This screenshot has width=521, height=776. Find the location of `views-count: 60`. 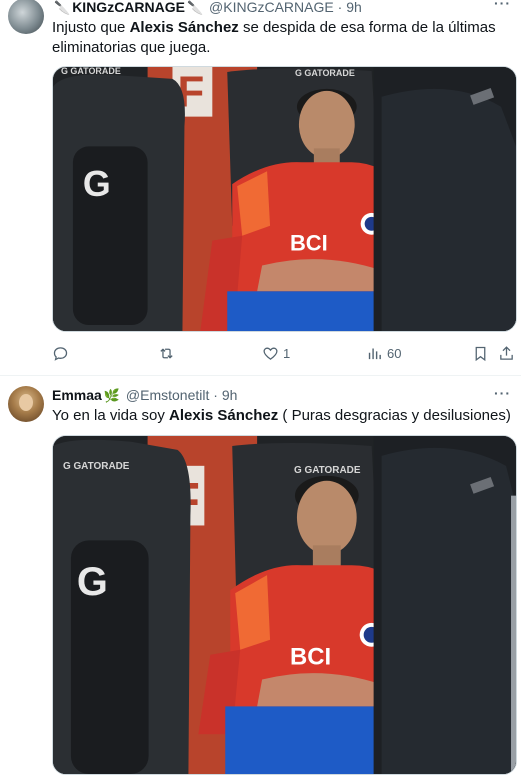

views-count: 60 is located at coordinates (394, 353).